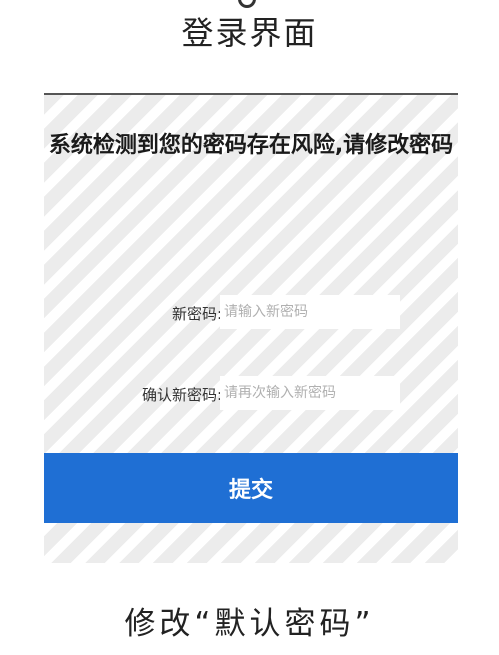 Image resolution: width=499 pixels, height=655 pixels. I want to click on submit-button: 提交, so click(251, 488).